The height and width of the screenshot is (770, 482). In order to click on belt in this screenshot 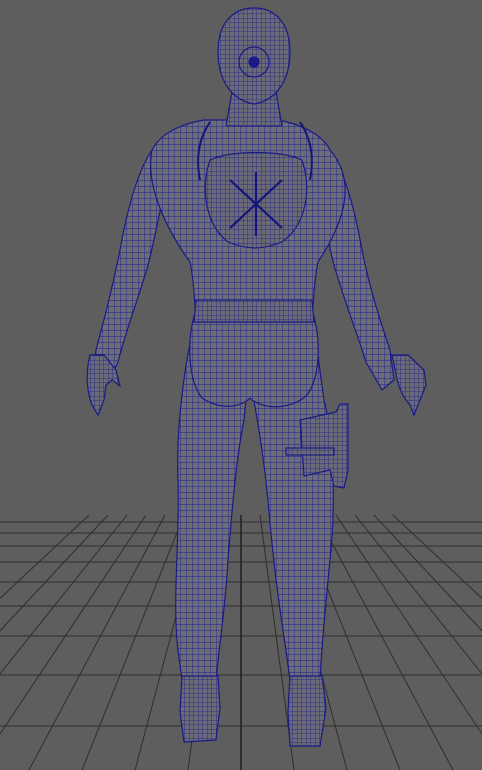, I will do `click(254, 311)`.